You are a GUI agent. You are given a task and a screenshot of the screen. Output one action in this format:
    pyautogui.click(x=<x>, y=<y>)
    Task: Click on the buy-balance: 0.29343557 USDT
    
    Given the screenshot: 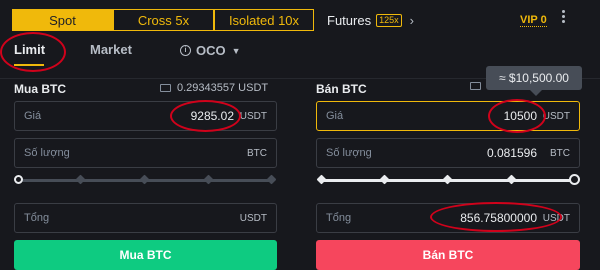 What is the action you would take?
    pyautogui.click(x=214, y=88)
    